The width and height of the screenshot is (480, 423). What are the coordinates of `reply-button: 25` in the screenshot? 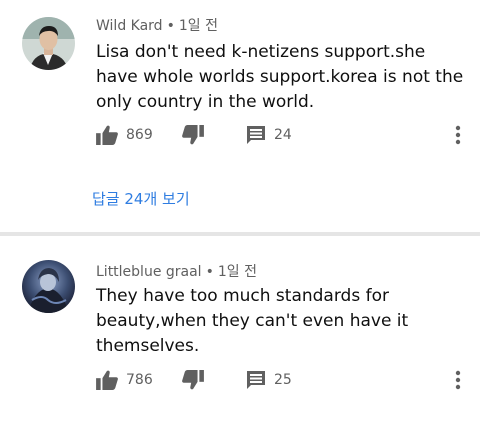 It's located at (269, 380).